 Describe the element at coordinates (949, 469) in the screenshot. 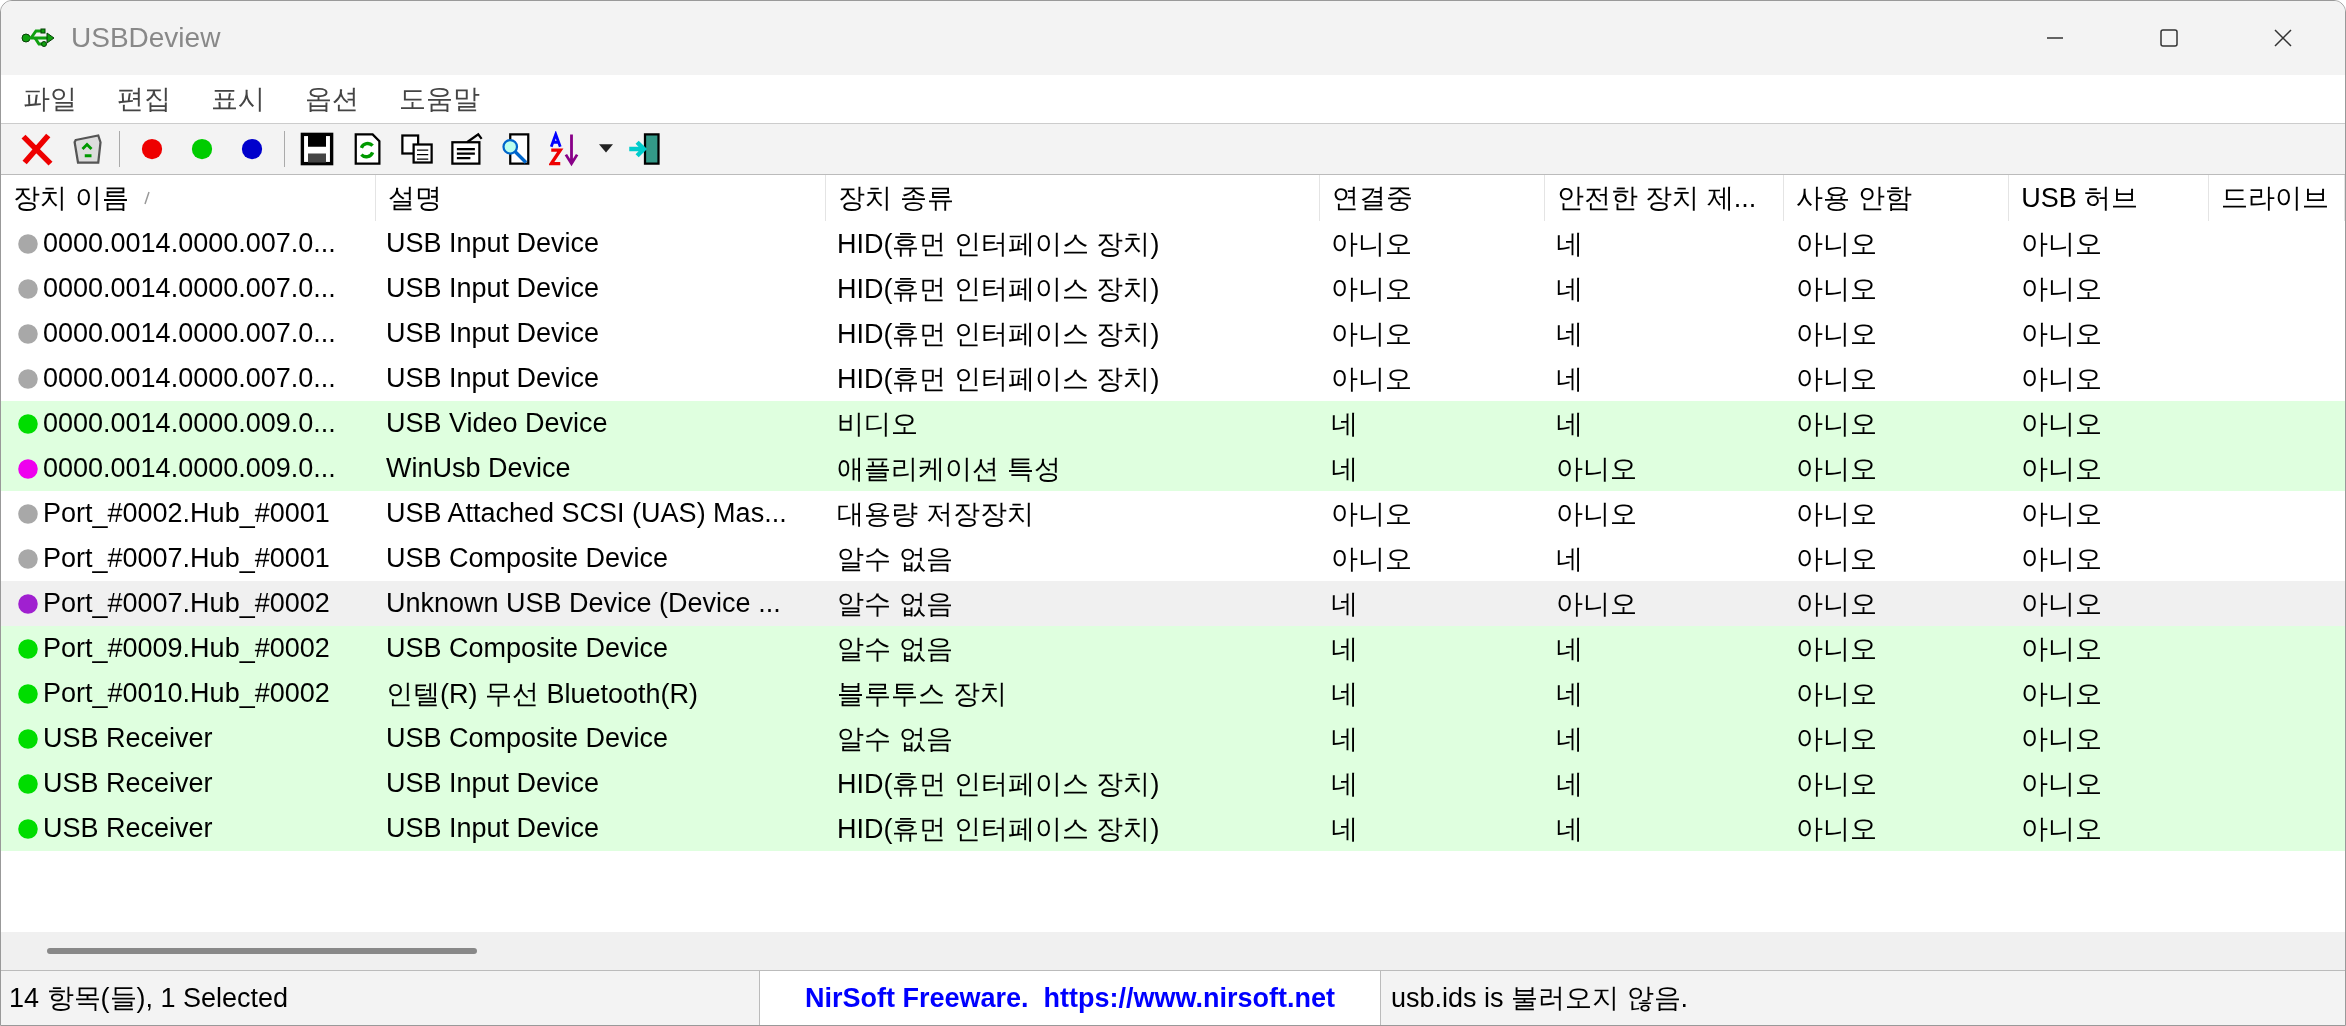

I see `table-cell-text: 애플리케이션 특성` at that location.